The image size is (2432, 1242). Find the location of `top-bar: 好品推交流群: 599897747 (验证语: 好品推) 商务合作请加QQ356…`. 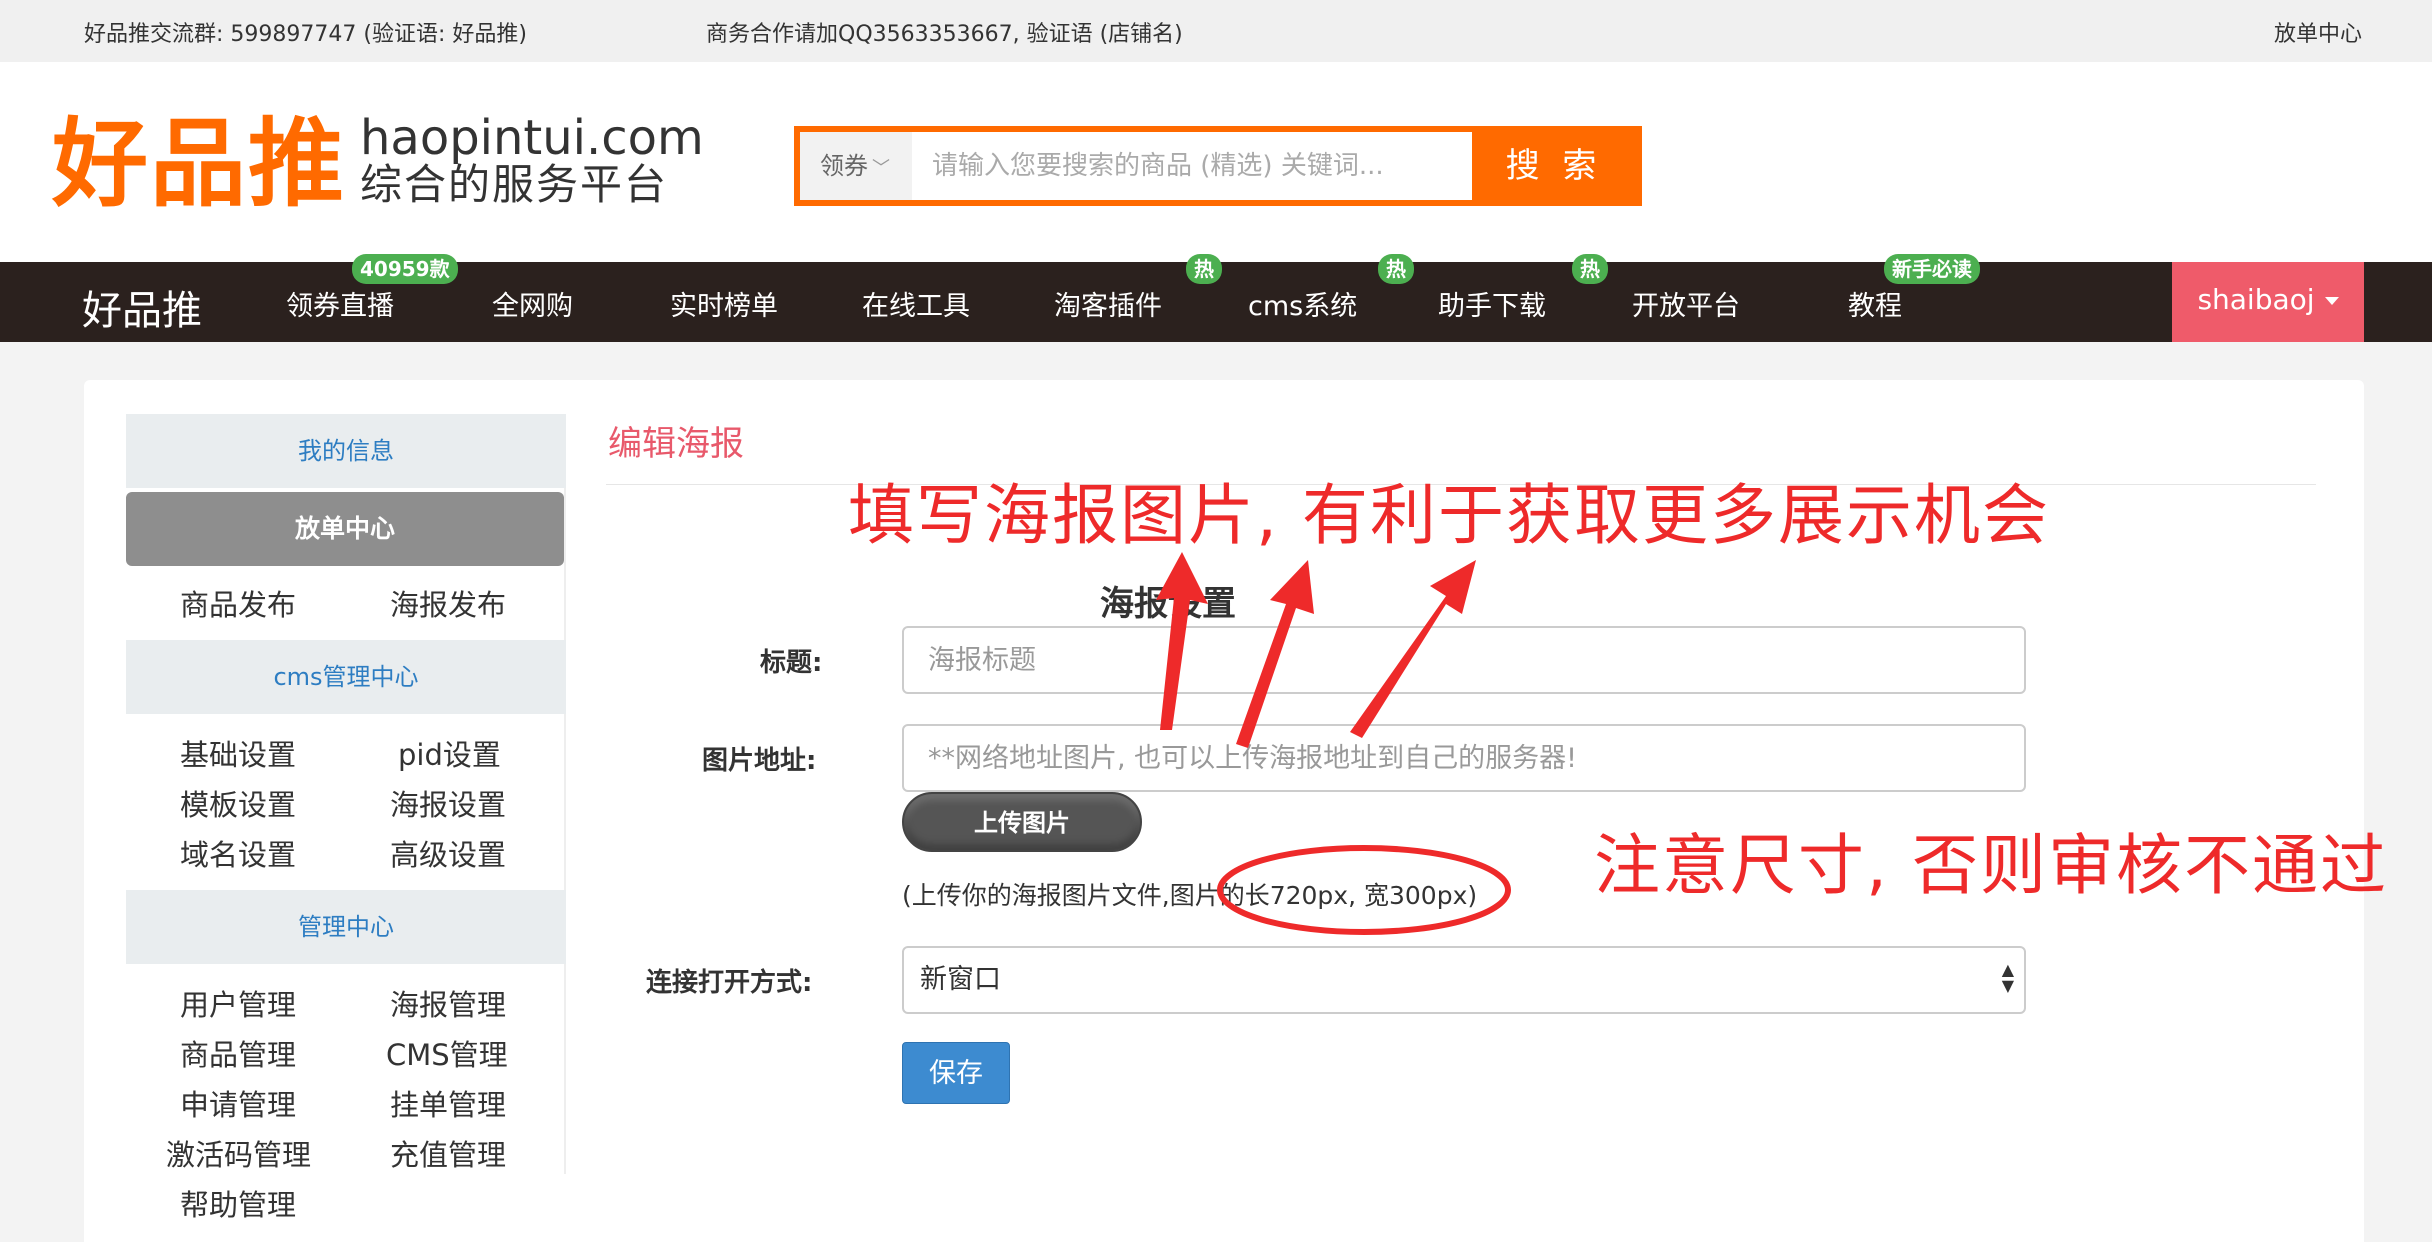

top-bar: 好品推交流群: 599897747 (验证语: 好品推) 商务合作请加QQ356… is located at coordinates (1216, 31).